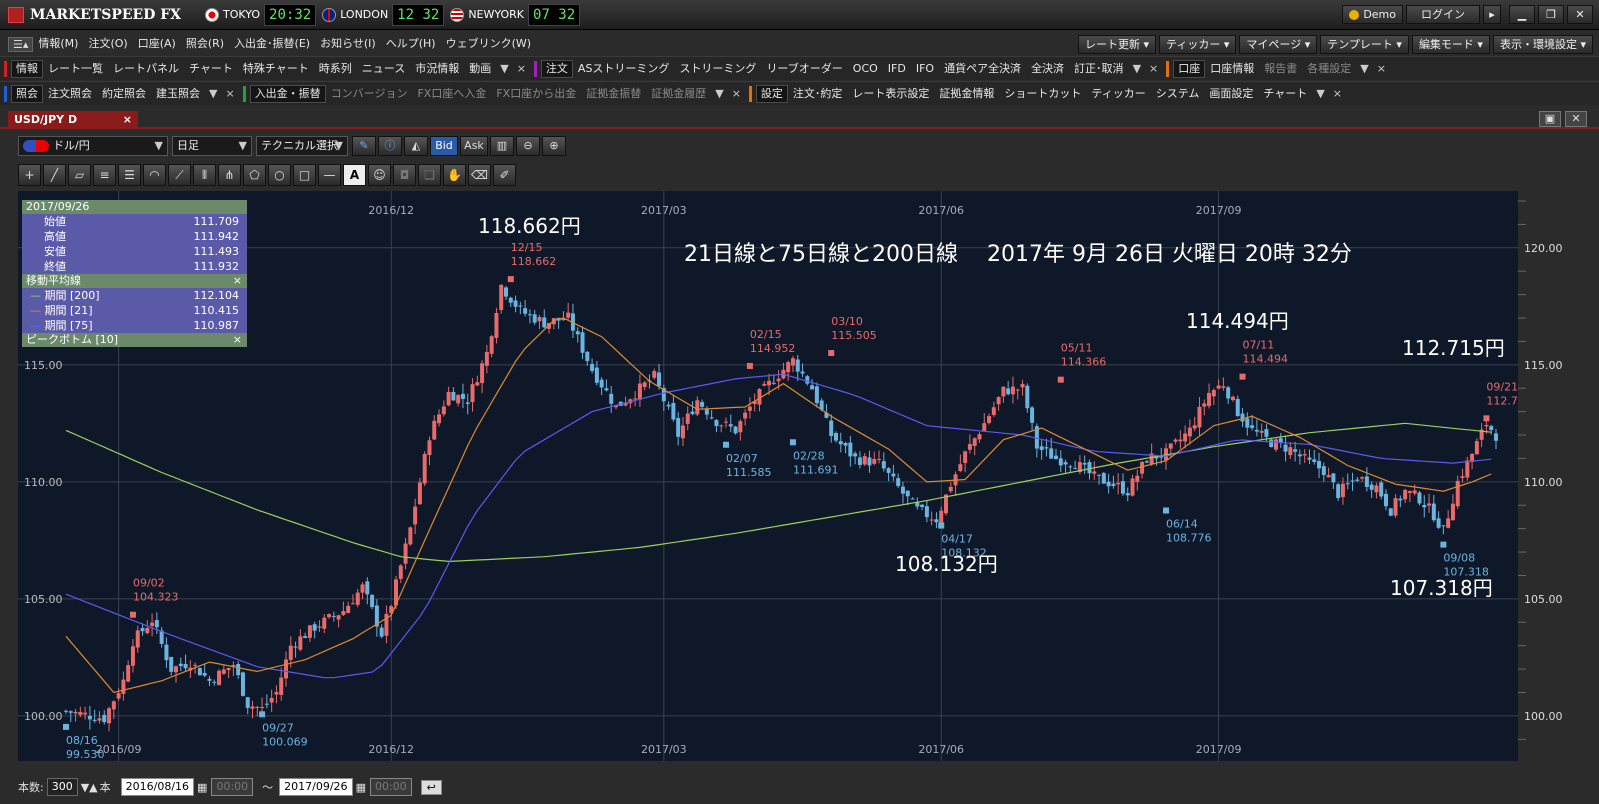  What do you see at coordinates (279, 175) in the screenshot?
I see `circle-icon: ○` at bounding box center [279, 175].